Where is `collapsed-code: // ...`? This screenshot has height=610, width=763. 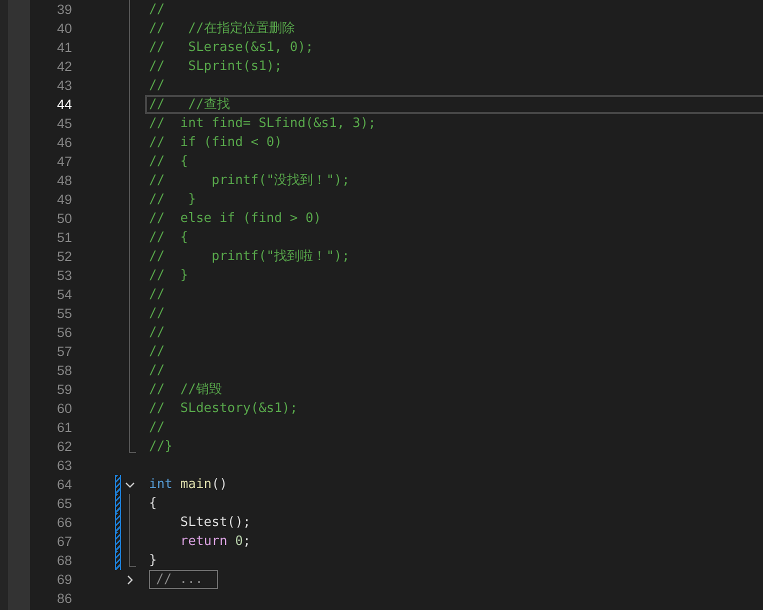 collapsed-code: // ... is located at coordinates (183, 579).